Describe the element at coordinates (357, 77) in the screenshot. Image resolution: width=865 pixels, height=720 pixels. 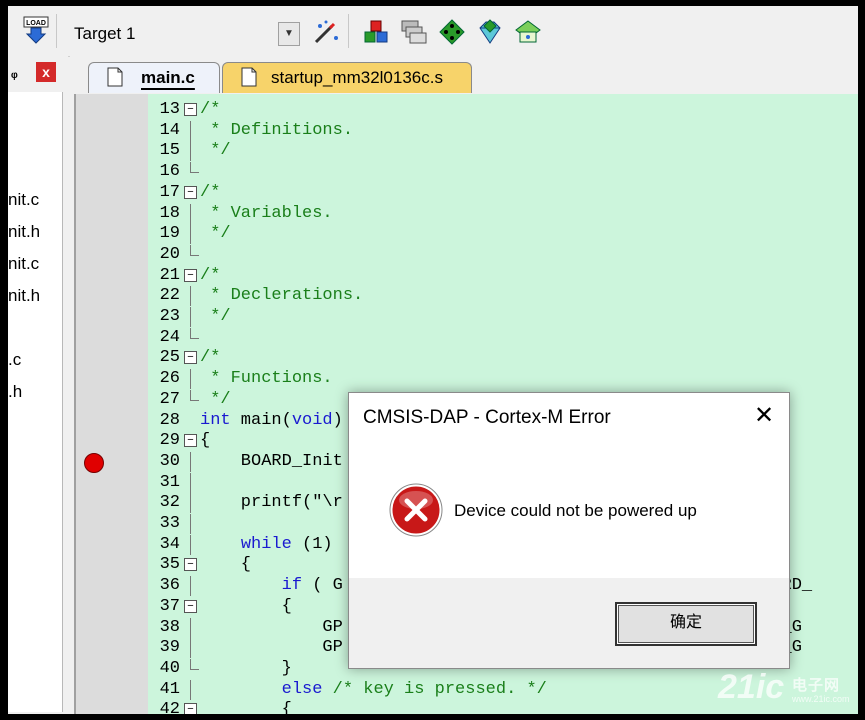
I see `tab-label: startup_mm32l0136c.s` at that location.